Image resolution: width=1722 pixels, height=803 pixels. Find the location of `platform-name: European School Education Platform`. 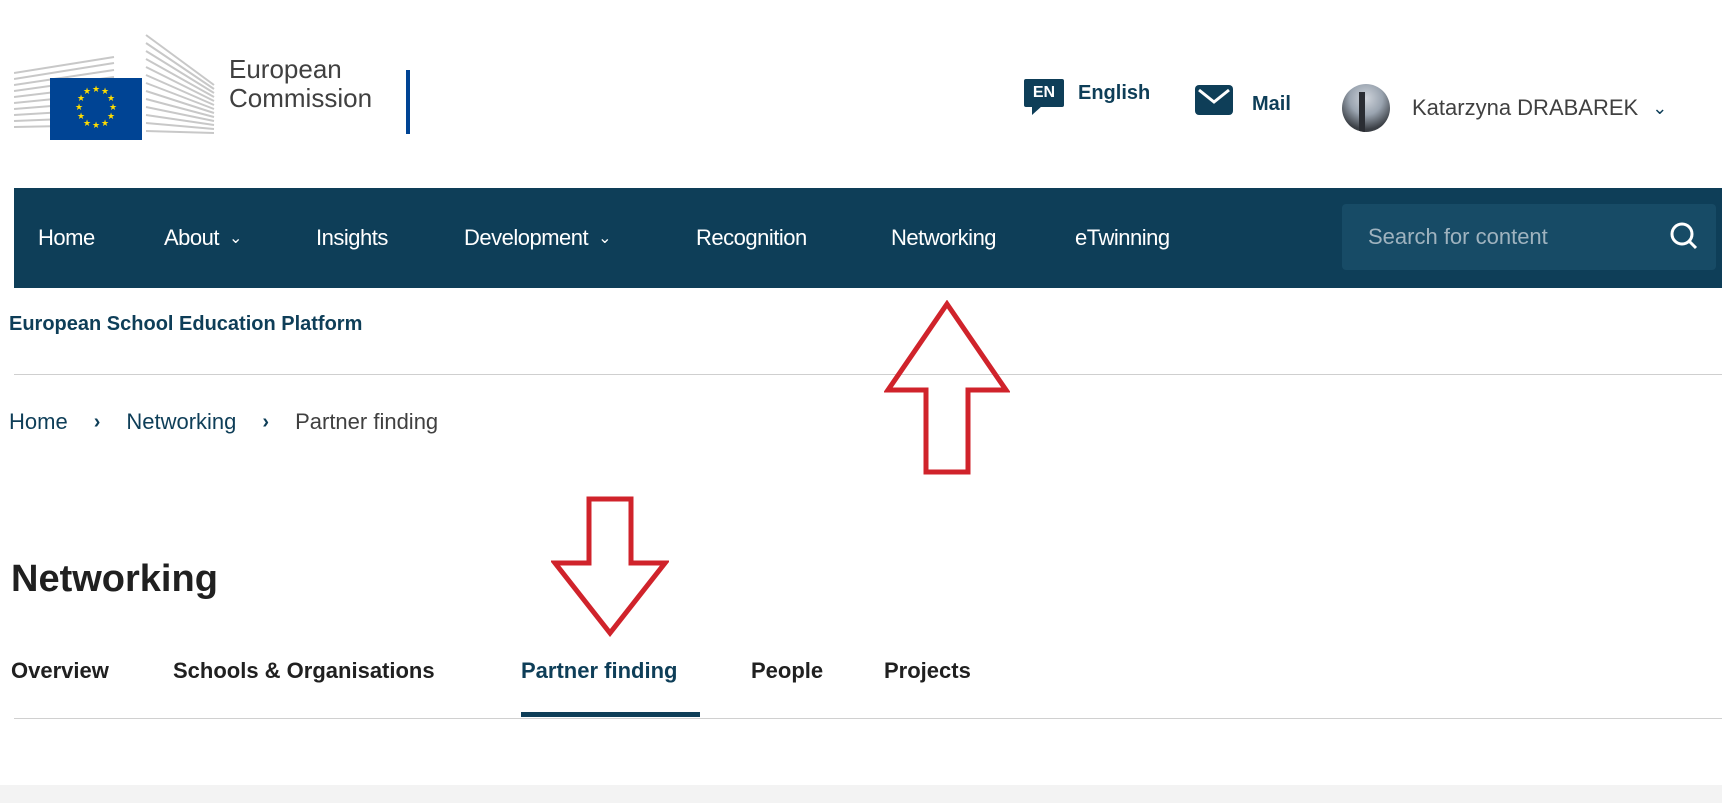

platform-name: European School Education Platform is located at coordinates (185, 324).